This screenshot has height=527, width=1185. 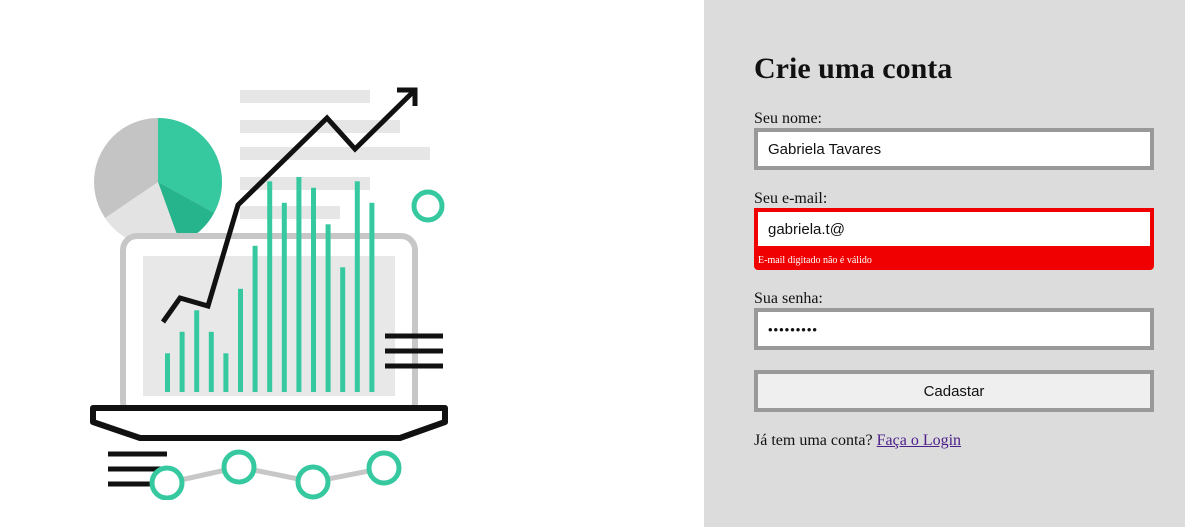 What do you see at coordinates (158, 182) in the screenshot?
I see `pie-chart-icon` at bounding box center [158, 182].